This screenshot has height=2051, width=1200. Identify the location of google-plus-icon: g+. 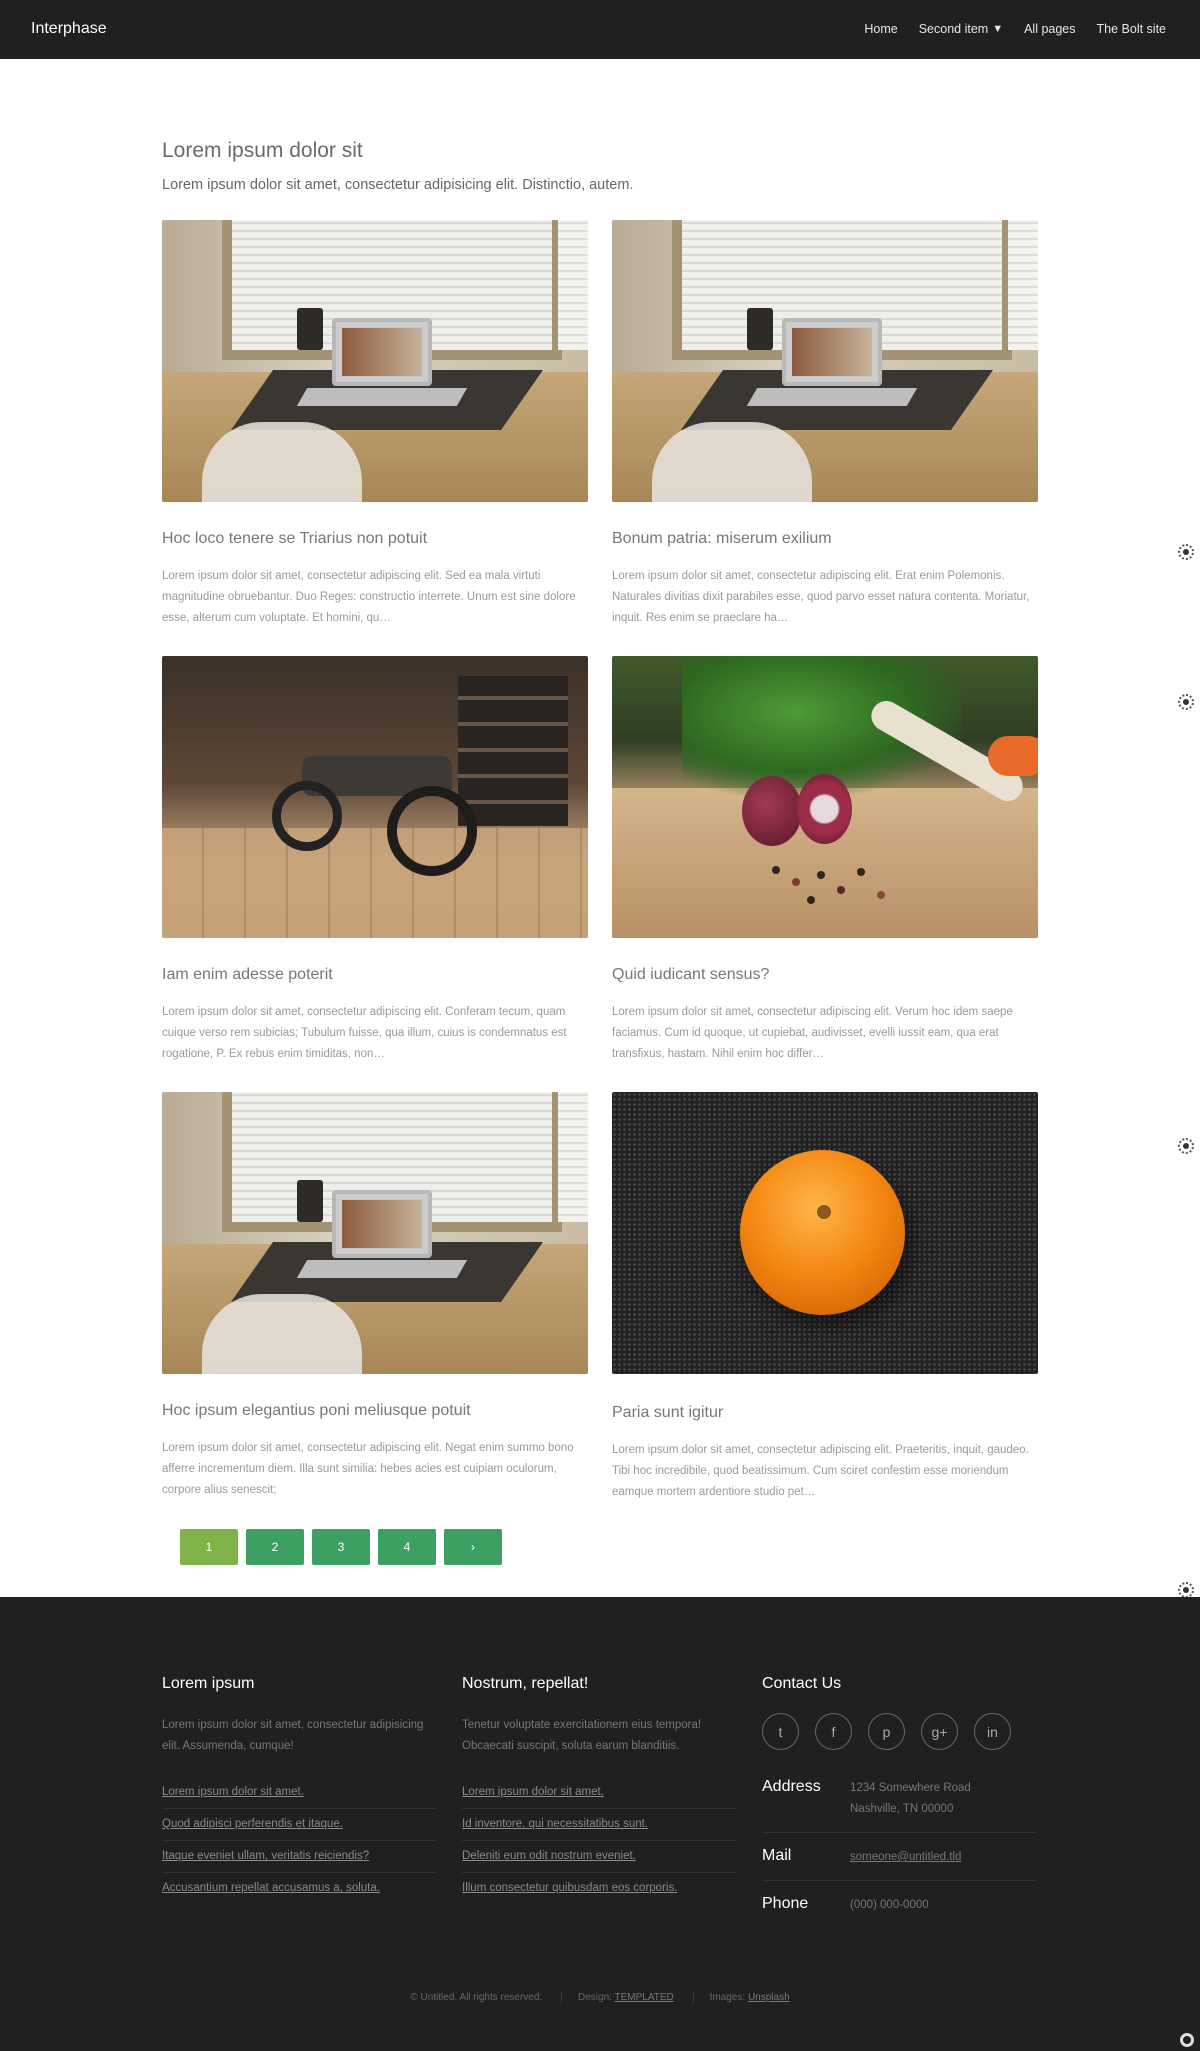
(939, 1731).